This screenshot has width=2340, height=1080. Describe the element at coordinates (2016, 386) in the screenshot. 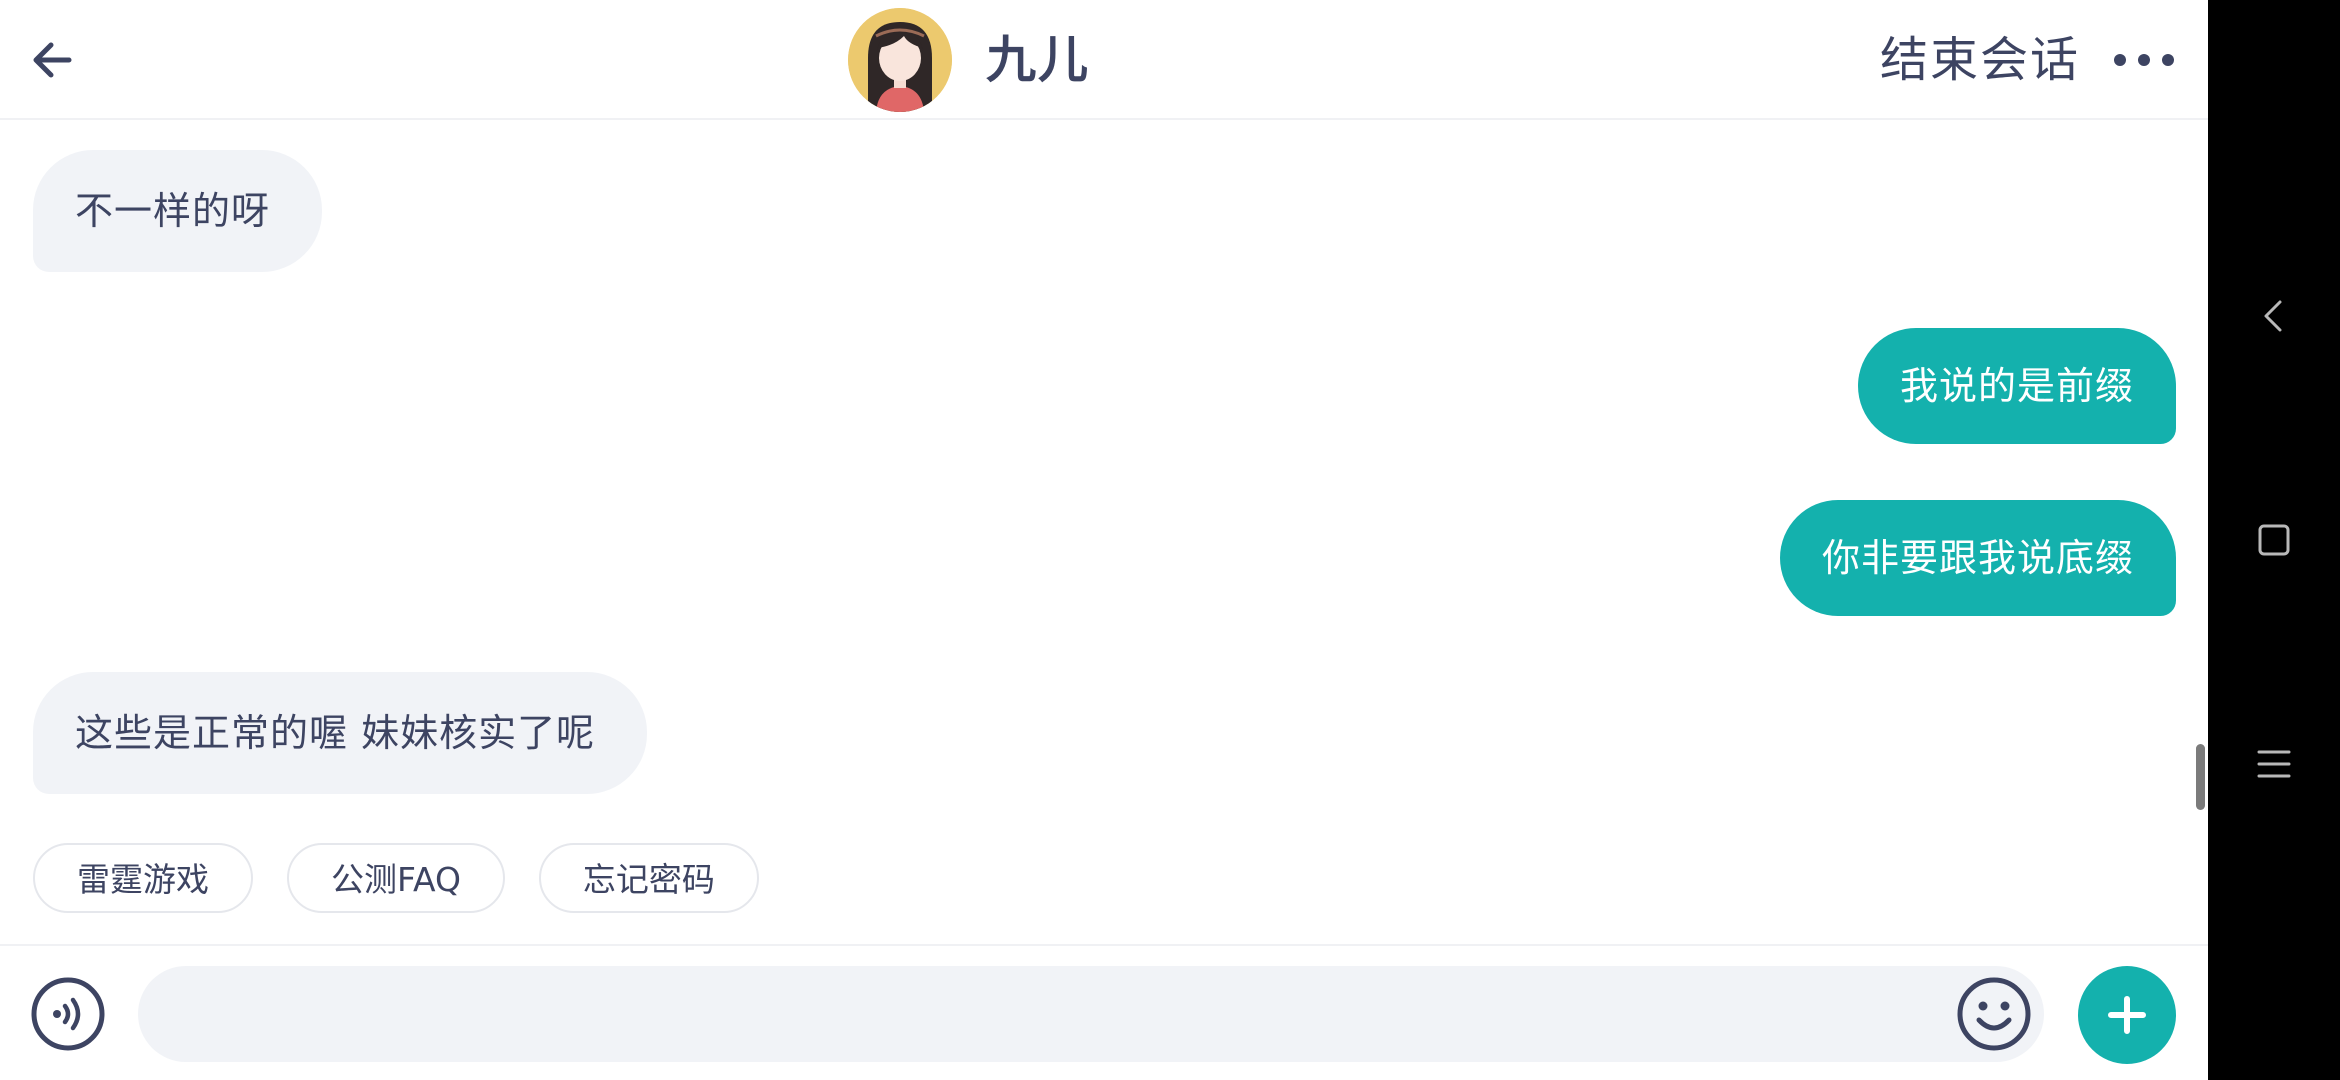

I see `message-bubble-sent: 我说的是前缀` at that location.